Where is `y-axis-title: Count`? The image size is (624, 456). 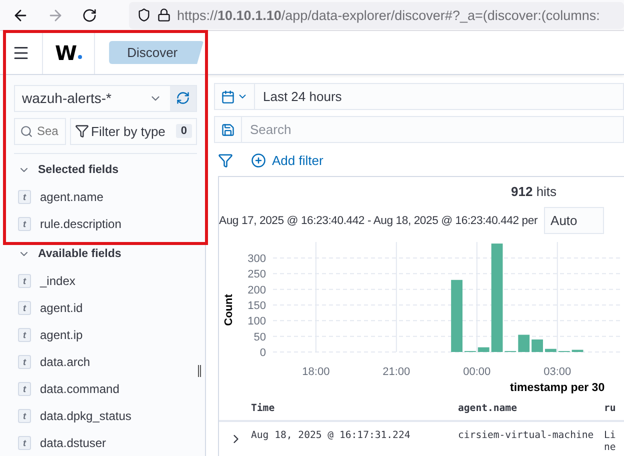 y-axis-title: Count is located at coordinates (229, 310).